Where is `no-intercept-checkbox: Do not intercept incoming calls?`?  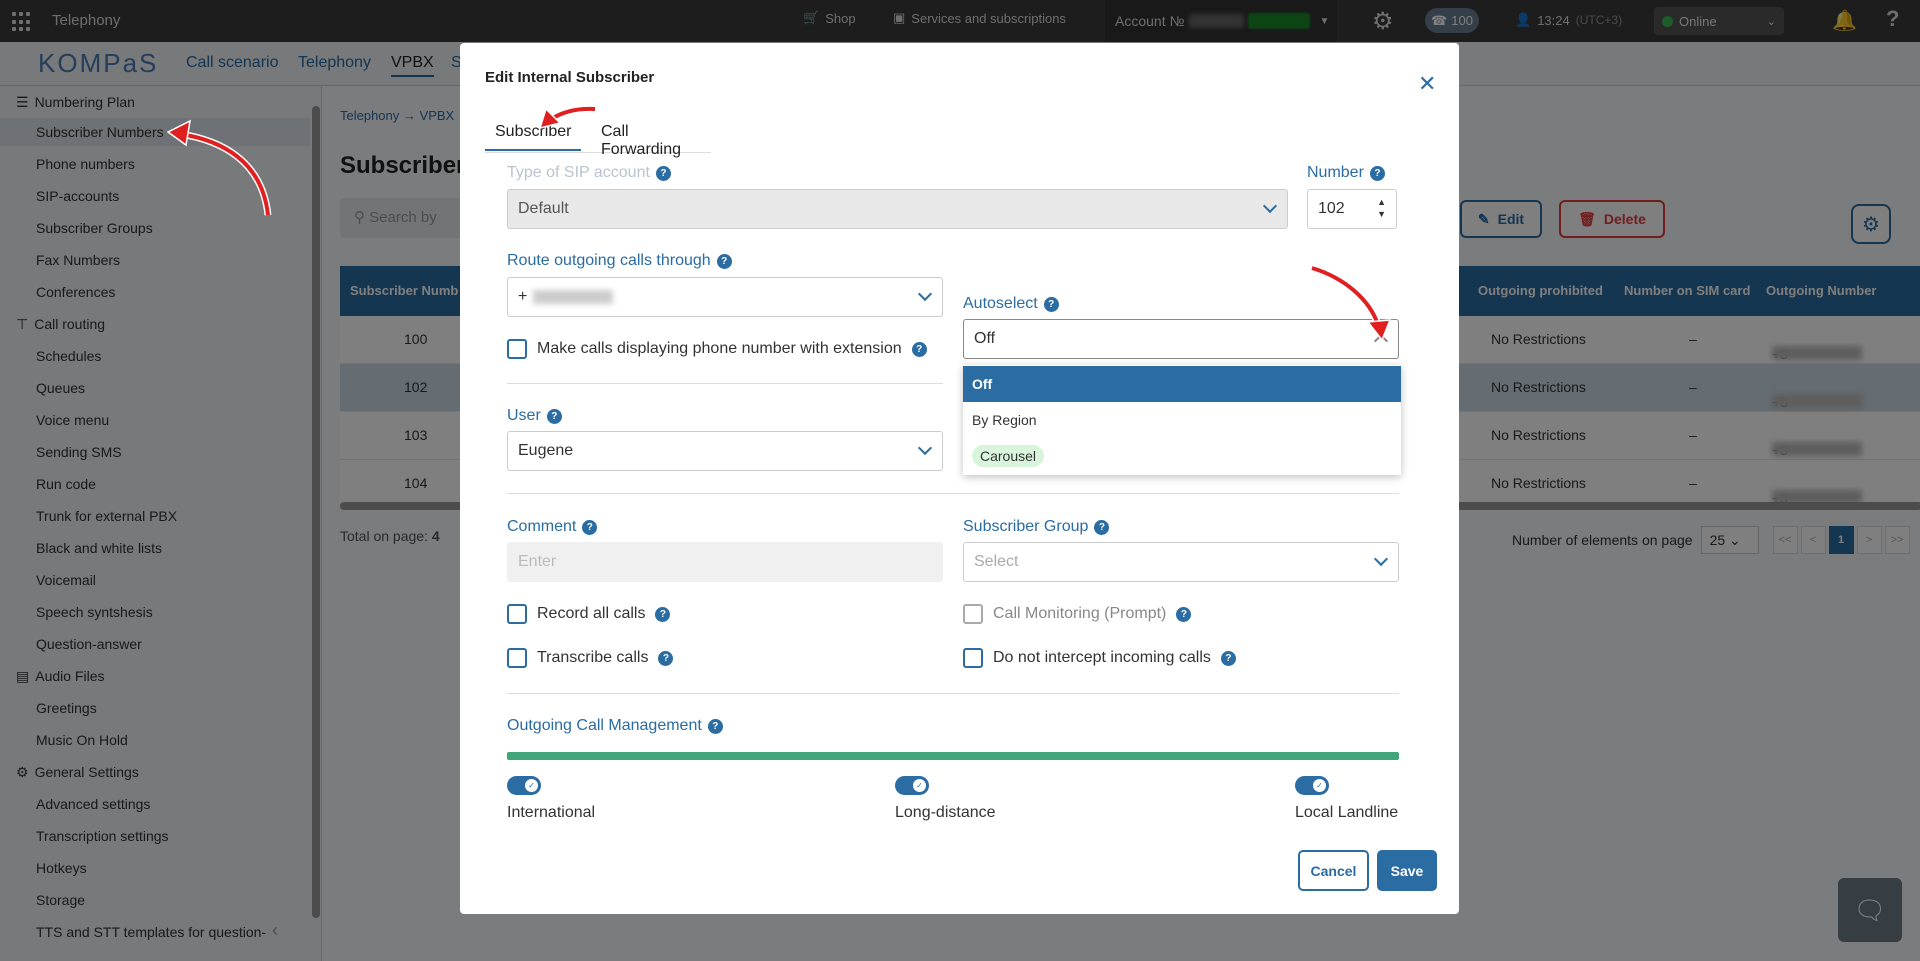 no-intercept-checkbox: Do not intercept incoming calls? is located at coordinates (1099, 658).